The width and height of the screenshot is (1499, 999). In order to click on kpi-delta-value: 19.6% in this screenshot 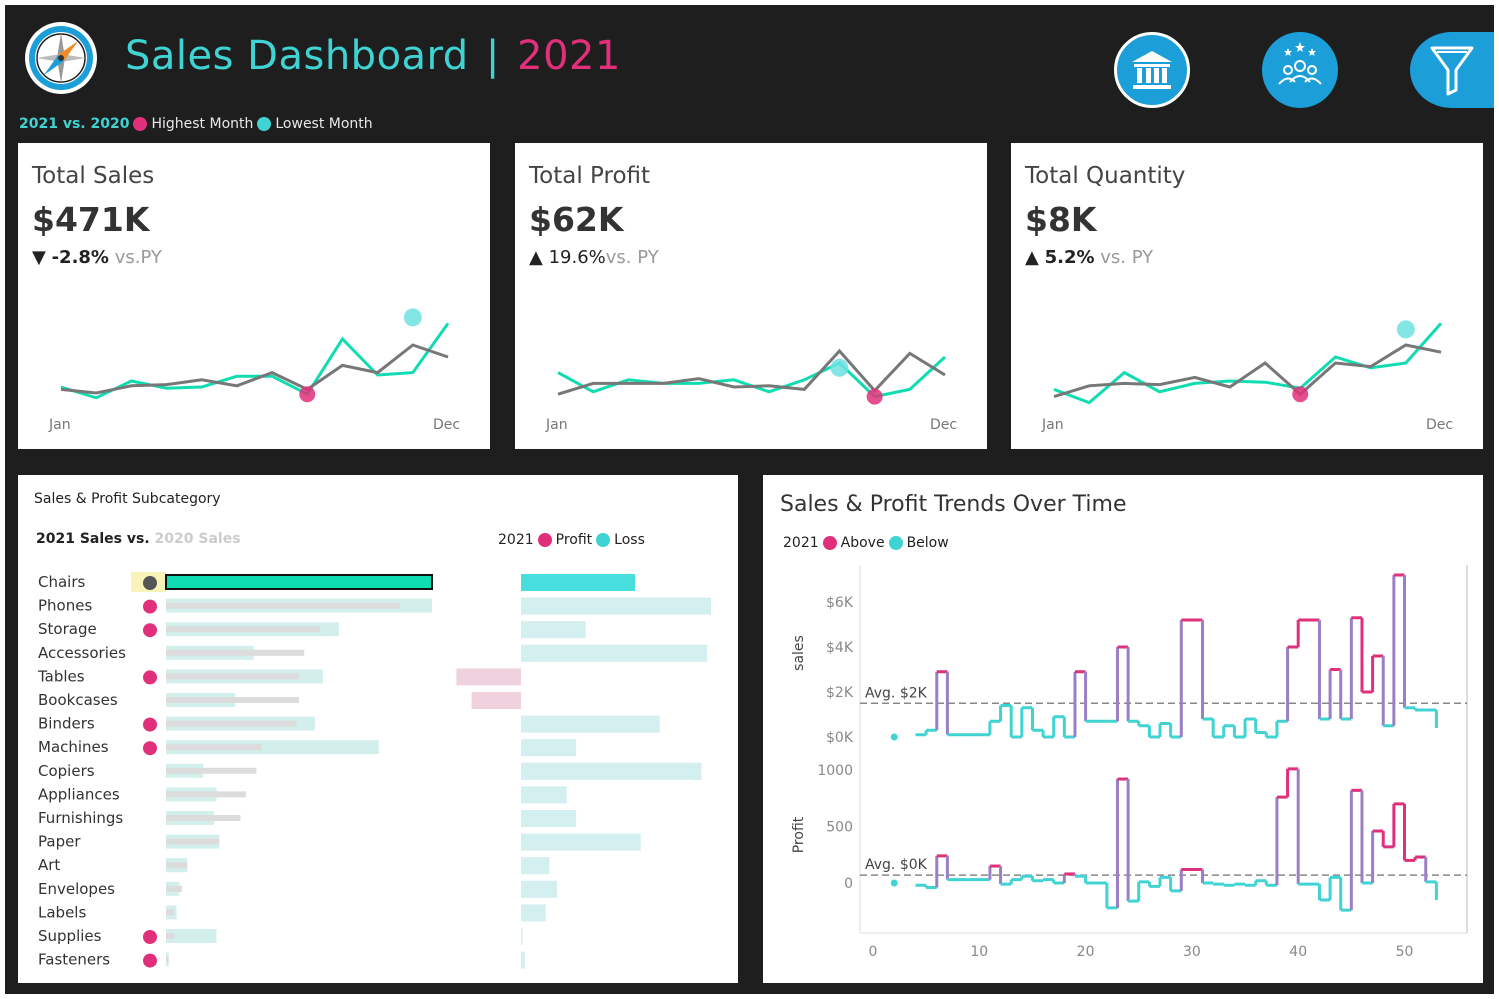, I will do `click(577, 257)`.